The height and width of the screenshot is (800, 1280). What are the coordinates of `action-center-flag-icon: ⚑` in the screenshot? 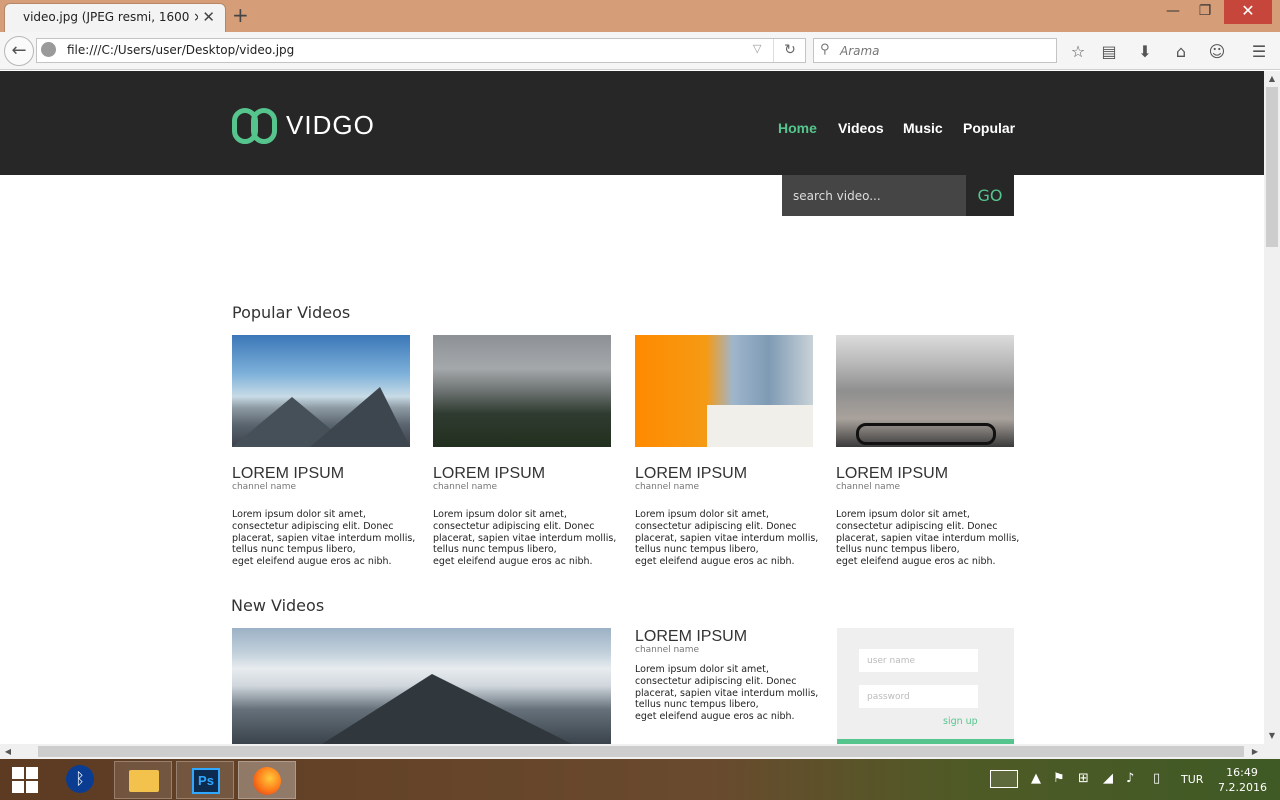 It's located at (1059, 778).